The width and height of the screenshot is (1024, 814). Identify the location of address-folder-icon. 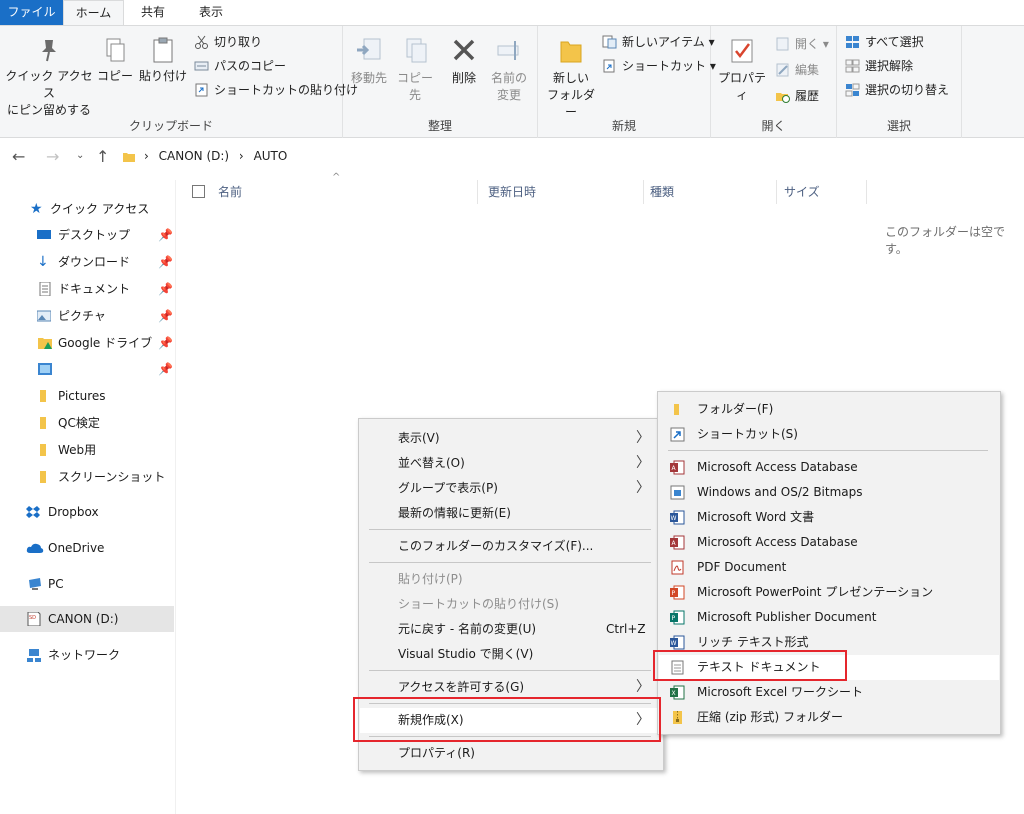
(129, 157).